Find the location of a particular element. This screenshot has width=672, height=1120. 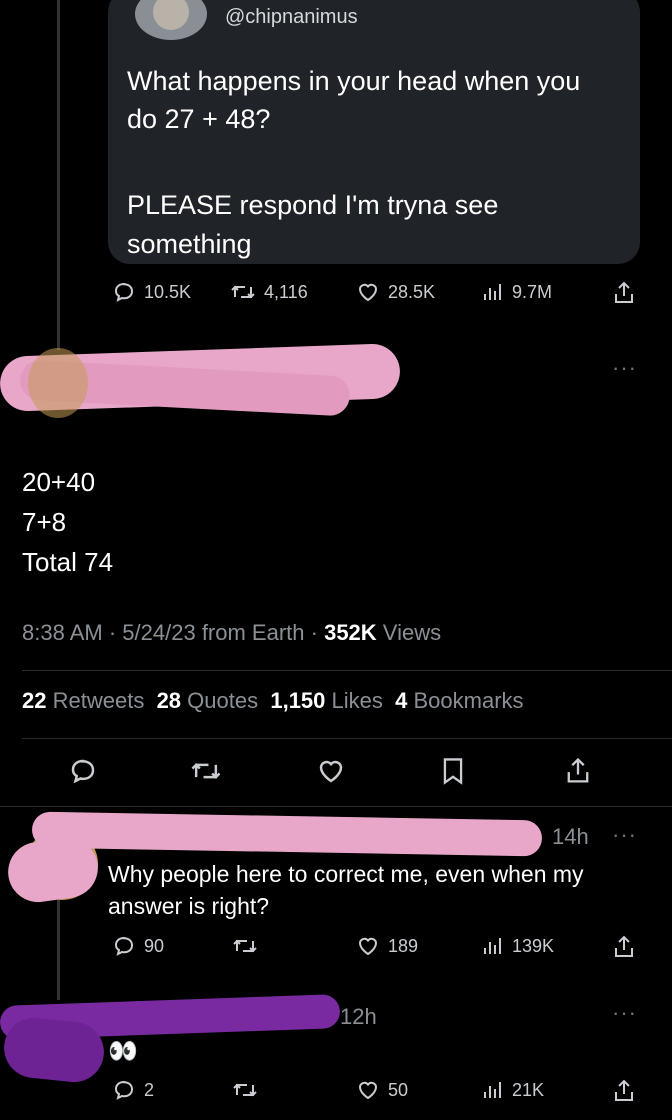

quoted-text-line4: something is located at coordinates (189, 244).